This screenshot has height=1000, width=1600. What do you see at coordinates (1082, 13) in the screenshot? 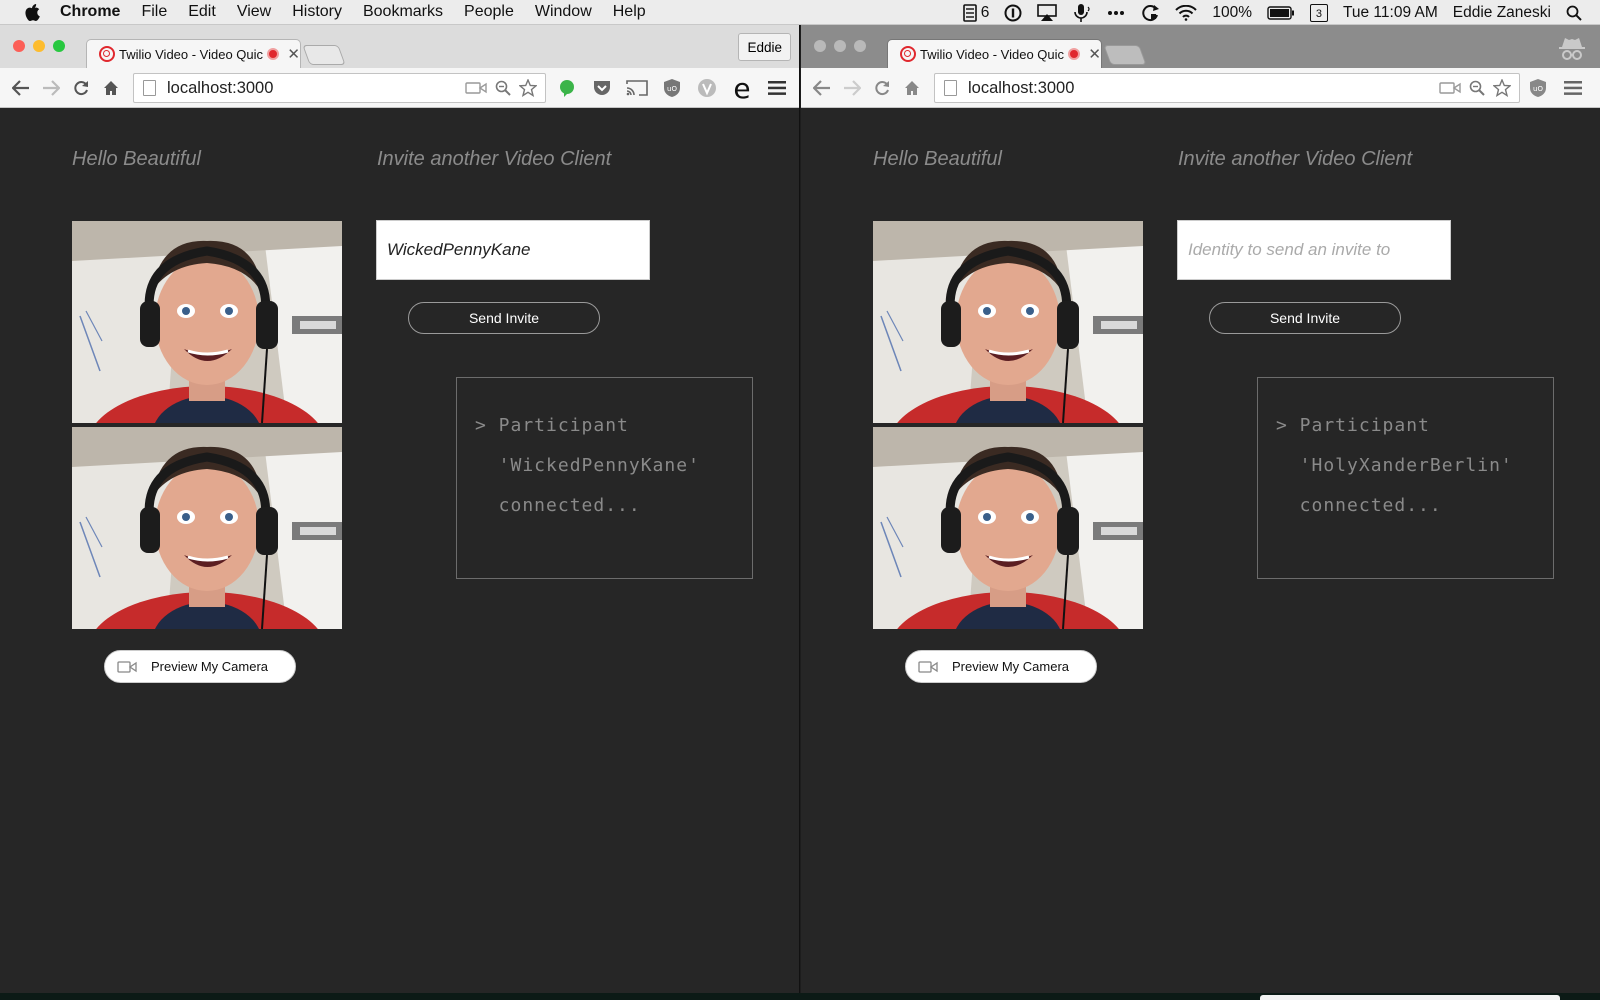
I see `microphone-icon` at bounding box center [1082, 13].